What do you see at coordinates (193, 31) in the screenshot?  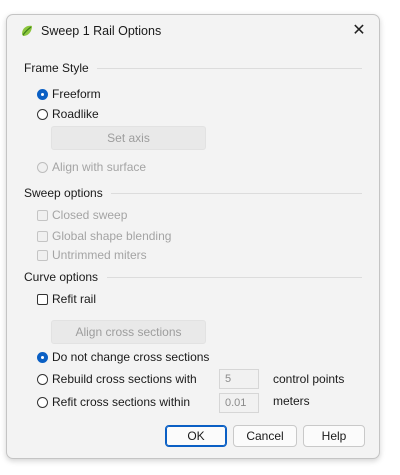 I see `title-bar: Sweep 1 Rail Options ✕` at bounding box center [193, 31].